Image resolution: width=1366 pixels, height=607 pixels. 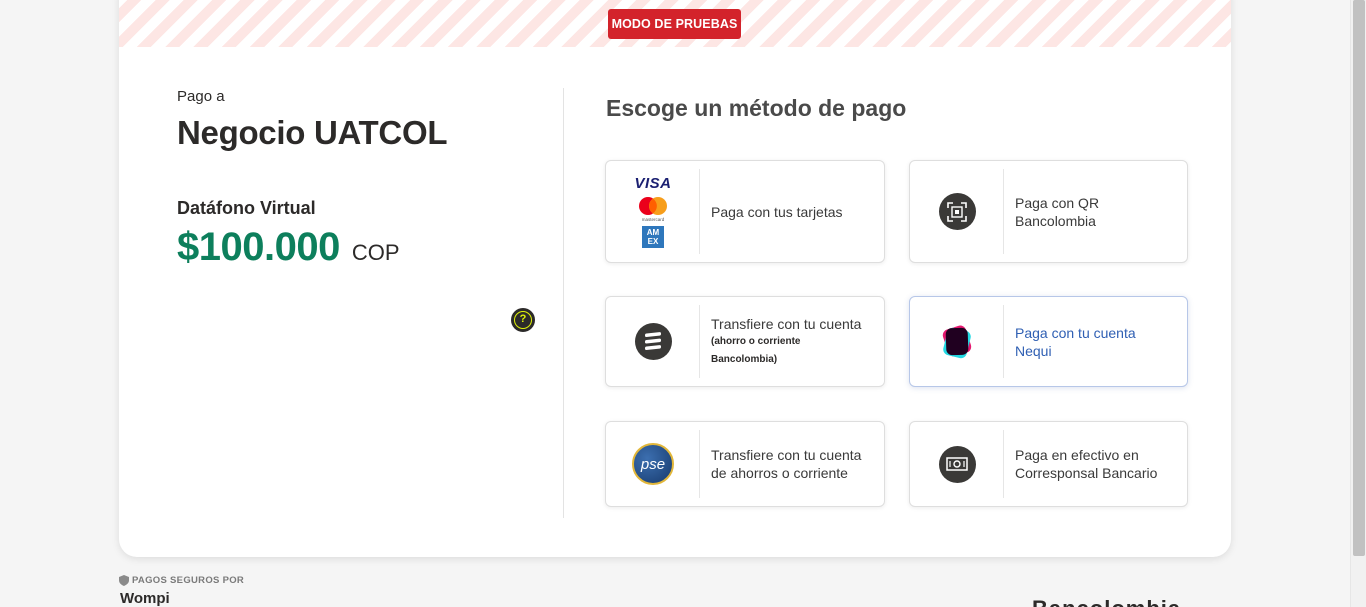 I want to click on pse-icon: pse, so click(x=653, y=464).